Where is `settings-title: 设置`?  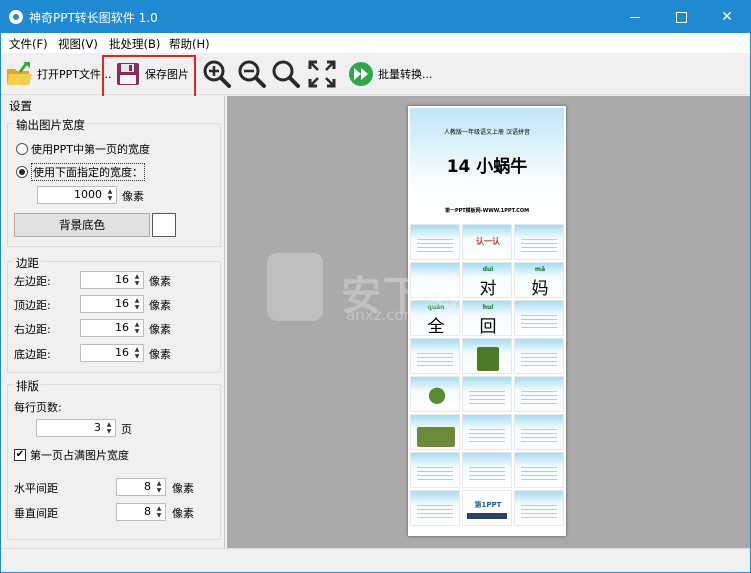
settings-title: 设置 is located at coordinates (20, 106).